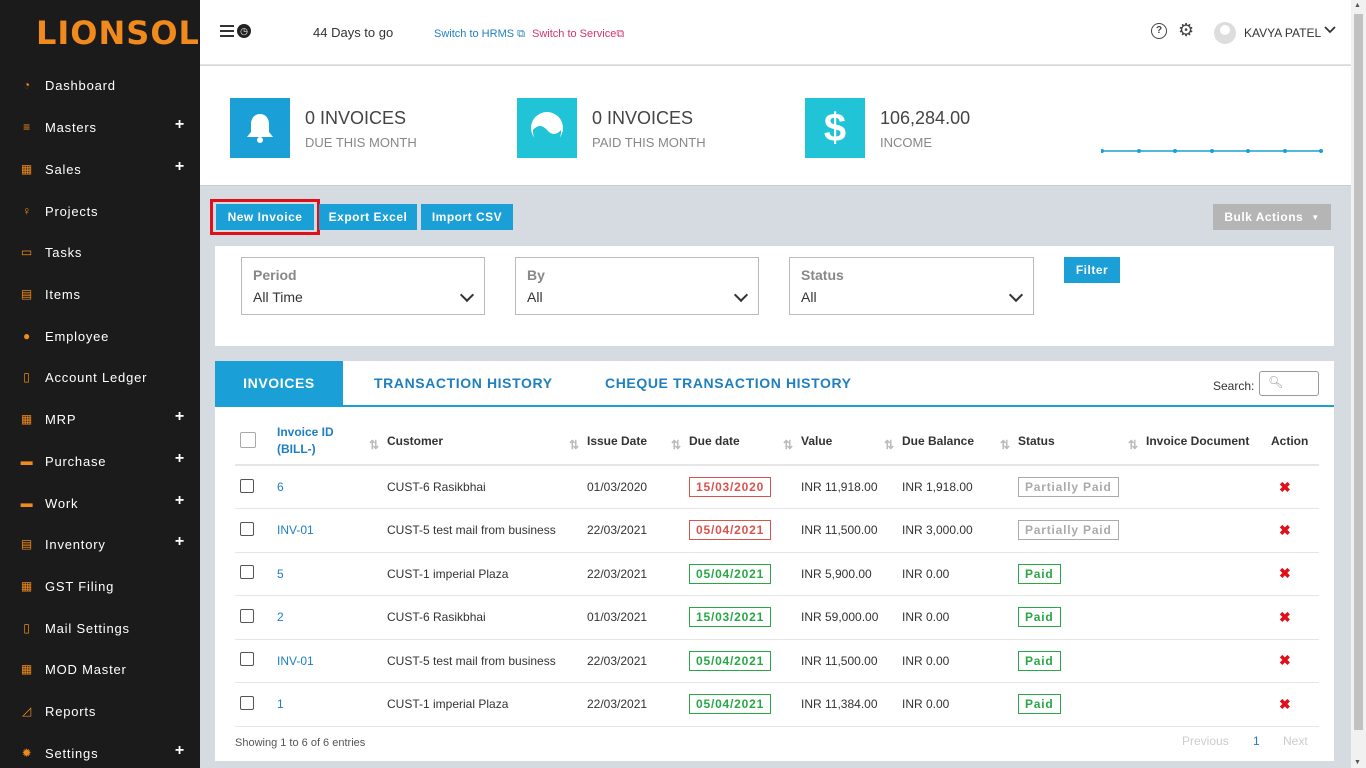 The width and height of the screenshot is (1366, 768). What do you see at coordinates (332, 617) in the screenshot?
I see `invoice-id-cell: 2` at bounding box center [332, 617].